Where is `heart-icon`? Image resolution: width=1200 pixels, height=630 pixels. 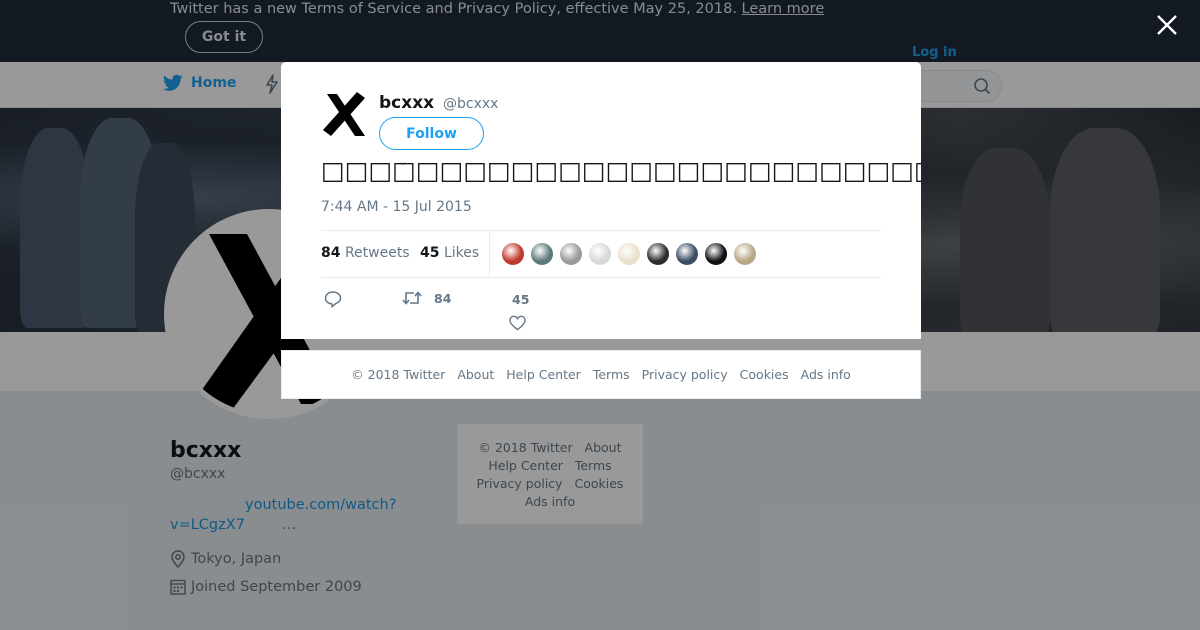
heart-icon is located at coordinates (517, 323).